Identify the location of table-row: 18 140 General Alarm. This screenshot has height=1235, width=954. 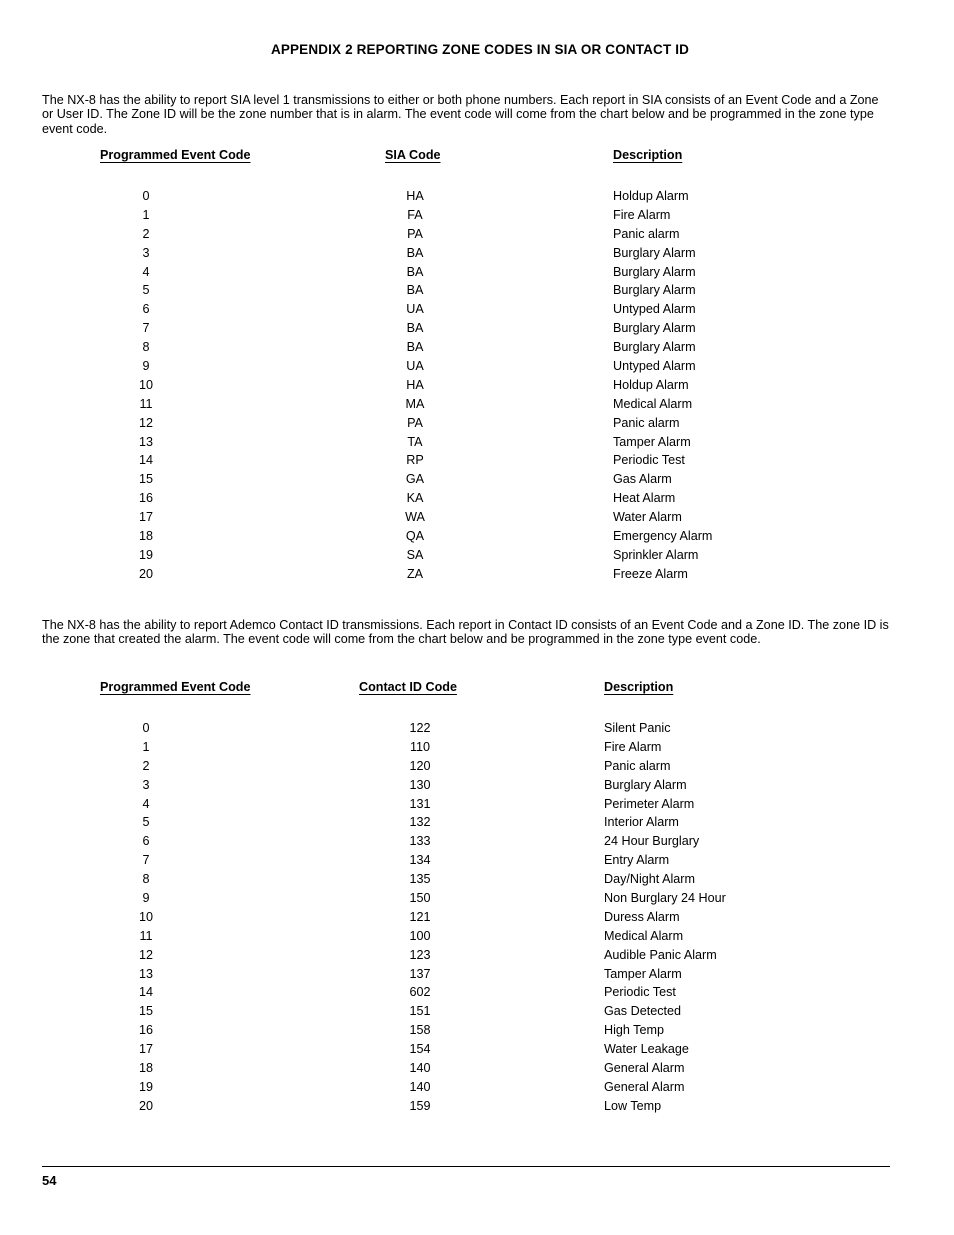
(477, 1070).